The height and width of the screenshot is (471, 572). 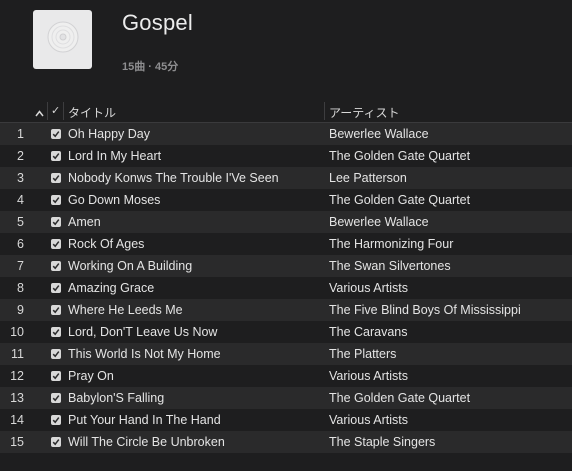 What do you see at coordinates (363, 354) in the screenshot?
I see `track-artist: The Platters` at bounding box center [363, 354].